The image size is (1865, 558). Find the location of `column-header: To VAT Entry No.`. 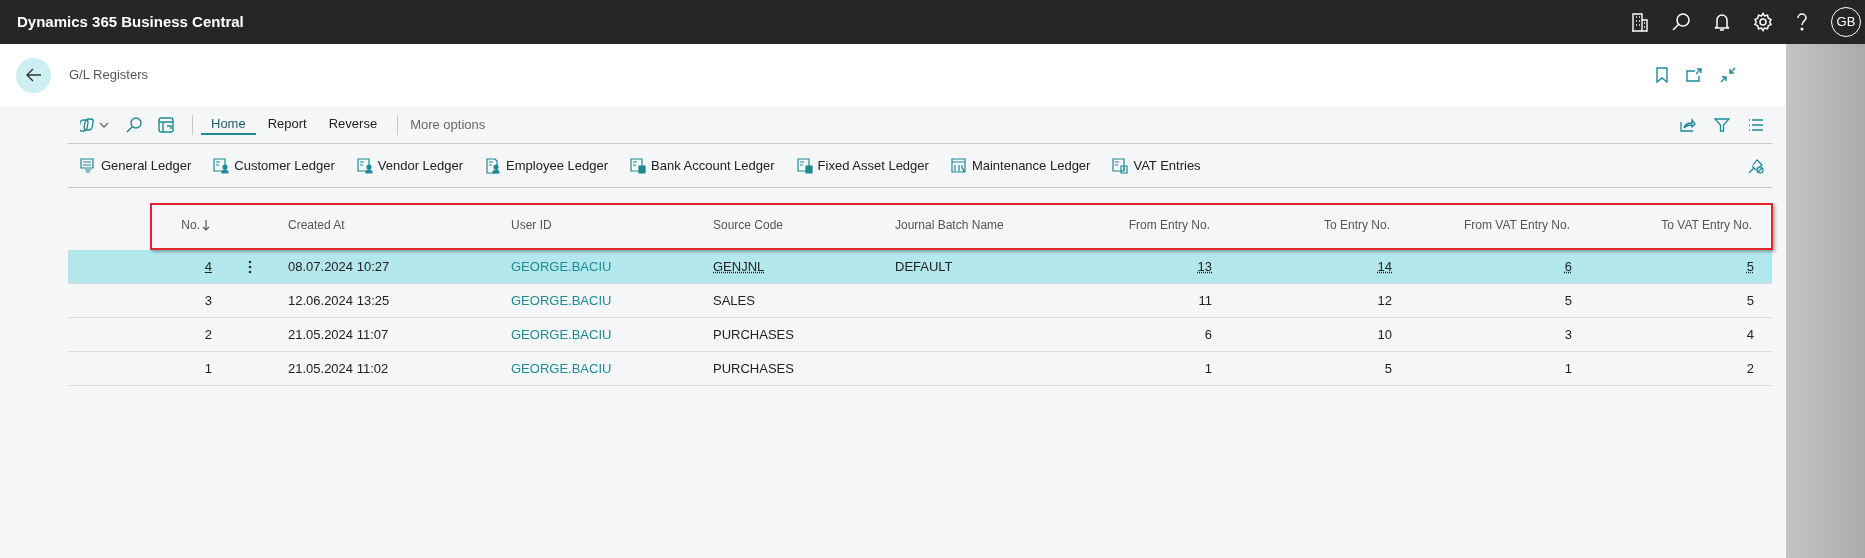

column-header: To VAT Entry No. is located at coordinates (1706, 225).